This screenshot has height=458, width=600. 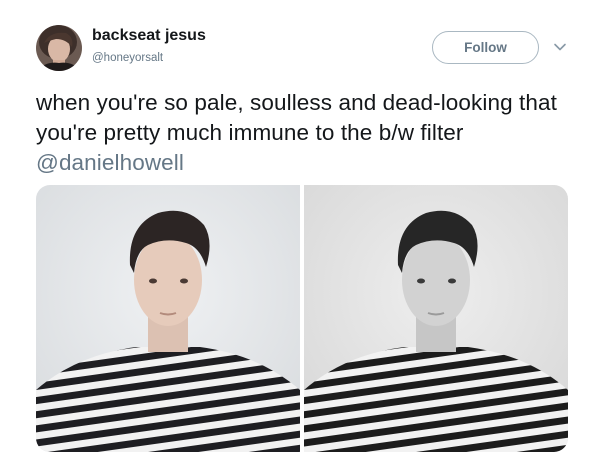 What do you see at coordinates (149, 36) in the screenshot?
I see `display-name: backseat jesus` at bounding box center [149, 36].